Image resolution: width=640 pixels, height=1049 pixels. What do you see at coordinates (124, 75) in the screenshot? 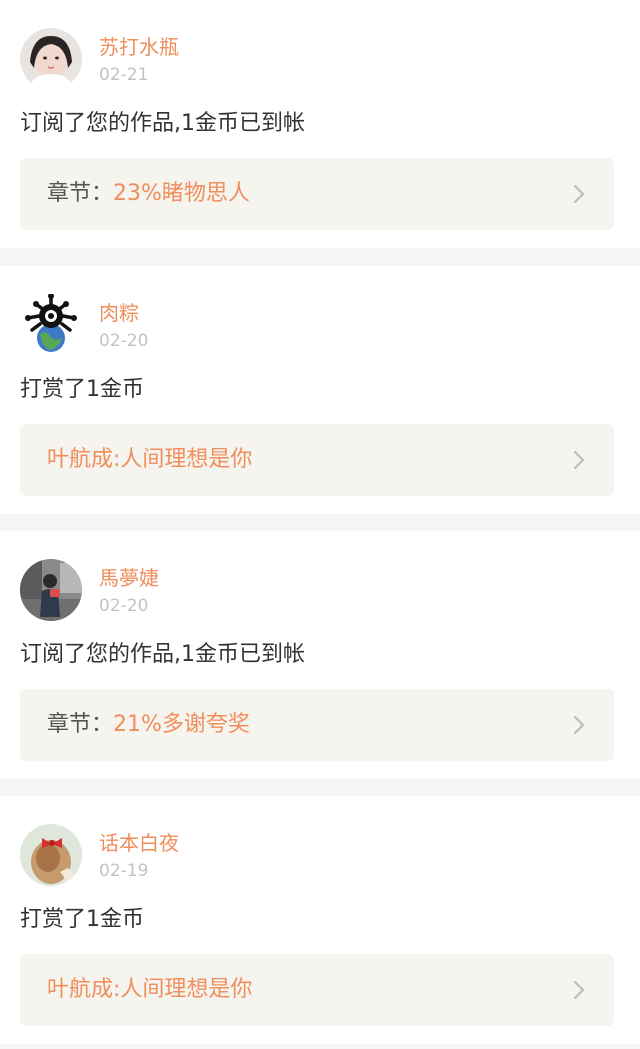
I see `timestamp: 02-21` at bounding box center [124, 75].